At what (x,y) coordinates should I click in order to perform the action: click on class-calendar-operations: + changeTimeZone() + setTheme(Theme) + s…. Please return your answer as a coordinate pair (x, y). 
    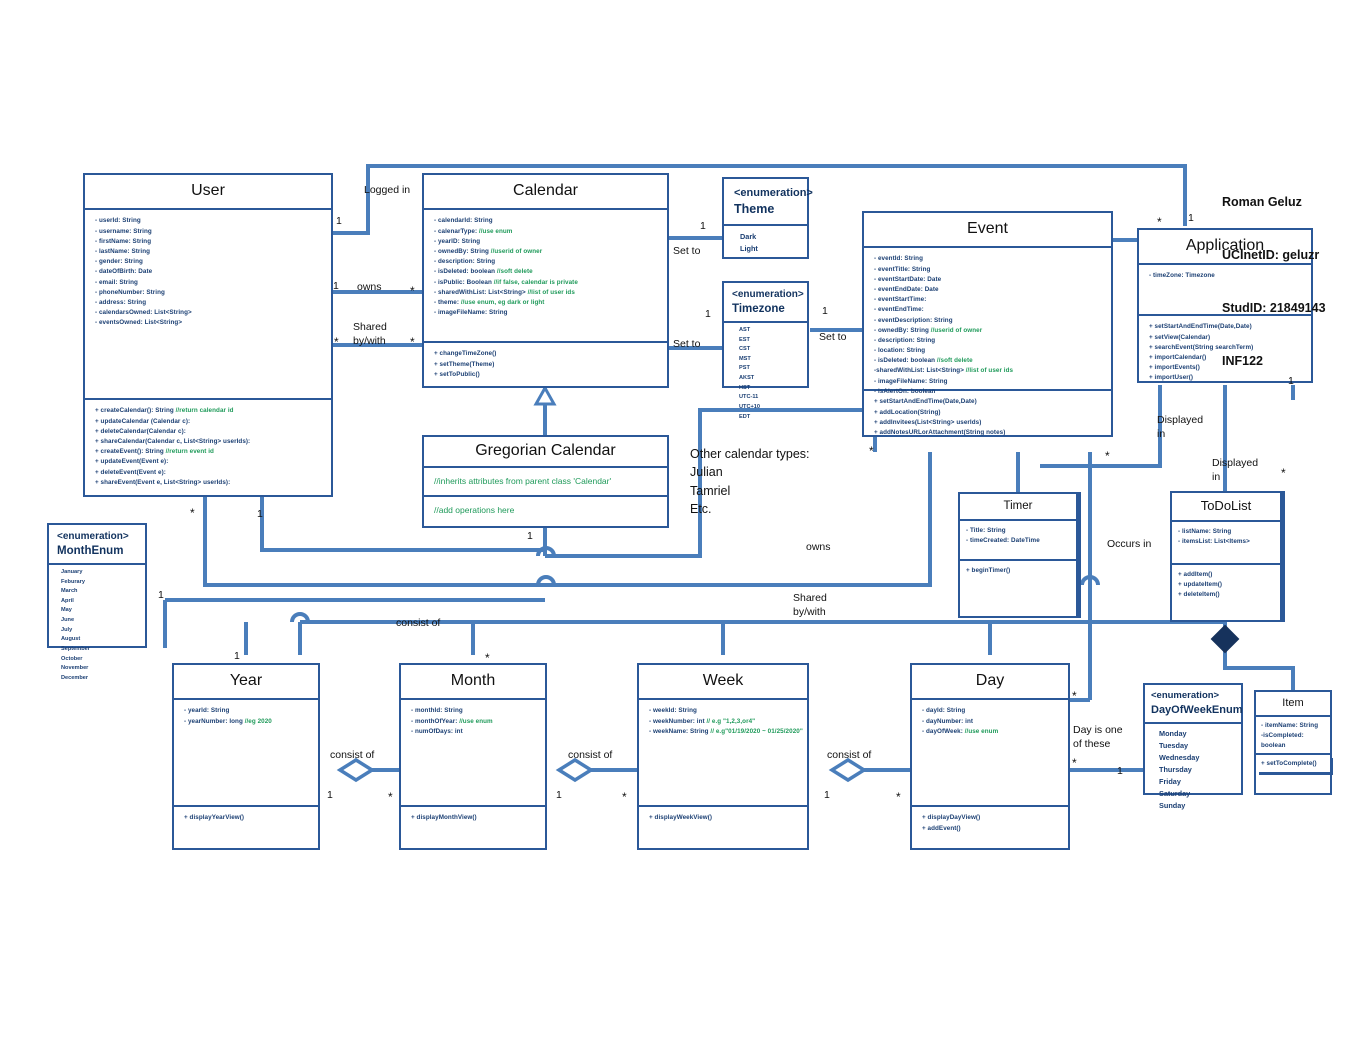
    Looking at the image, I should click on (545, 364).